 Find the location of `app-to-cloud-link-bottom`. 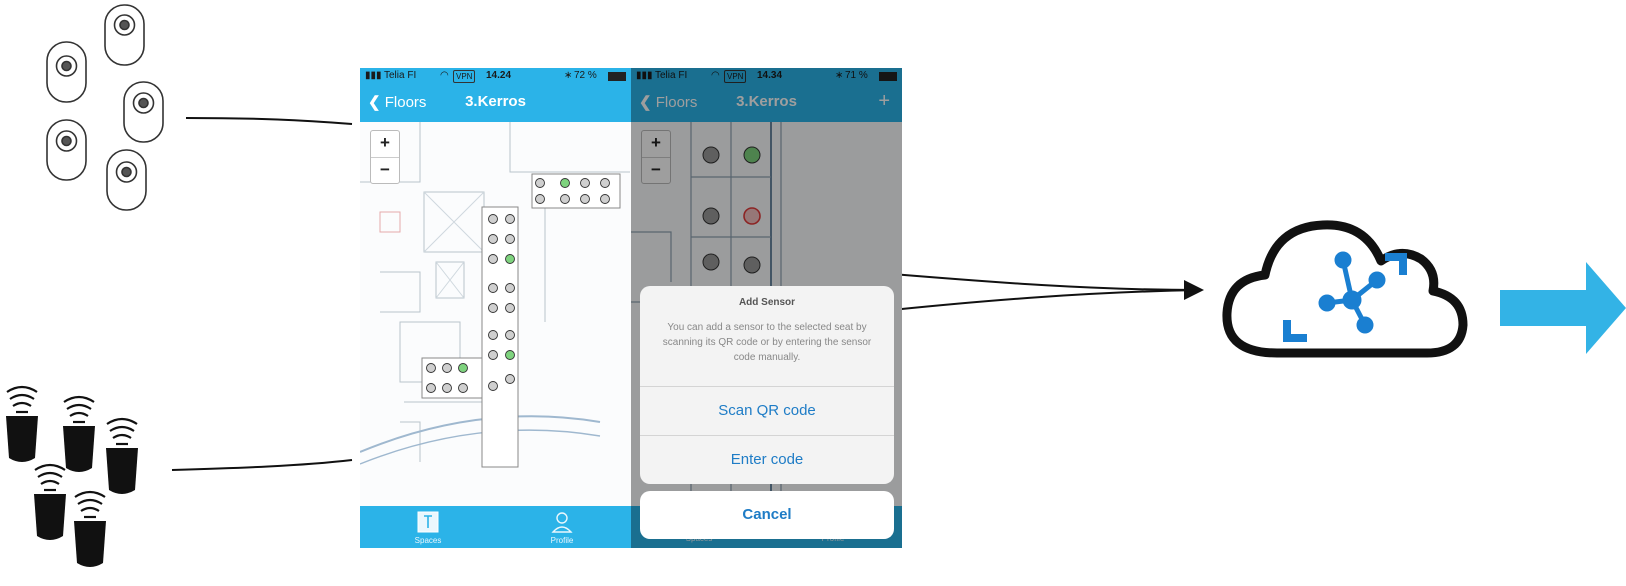

app-to-cloud-link-bottom is located at coordinates (1046, 300).